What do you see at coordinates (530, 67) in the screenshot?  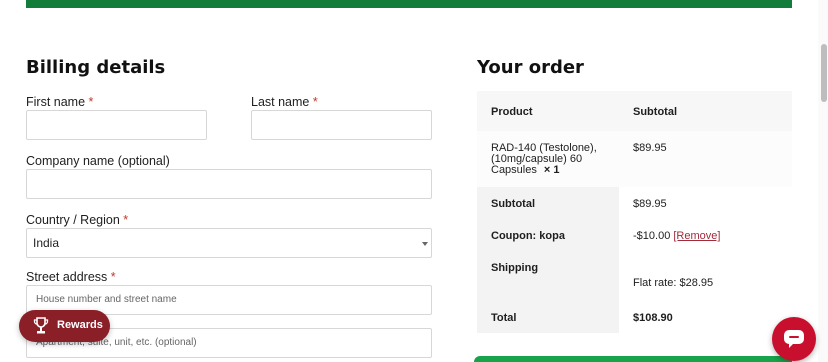 I see `order-title: Your order` at bounding box center [530, 67].